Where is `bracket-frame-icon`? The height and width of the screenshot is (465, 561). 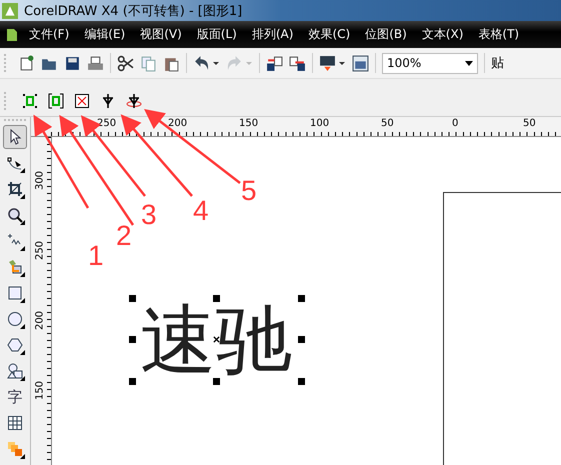 bracket-frame-icon is located at coordinates (56, 101).